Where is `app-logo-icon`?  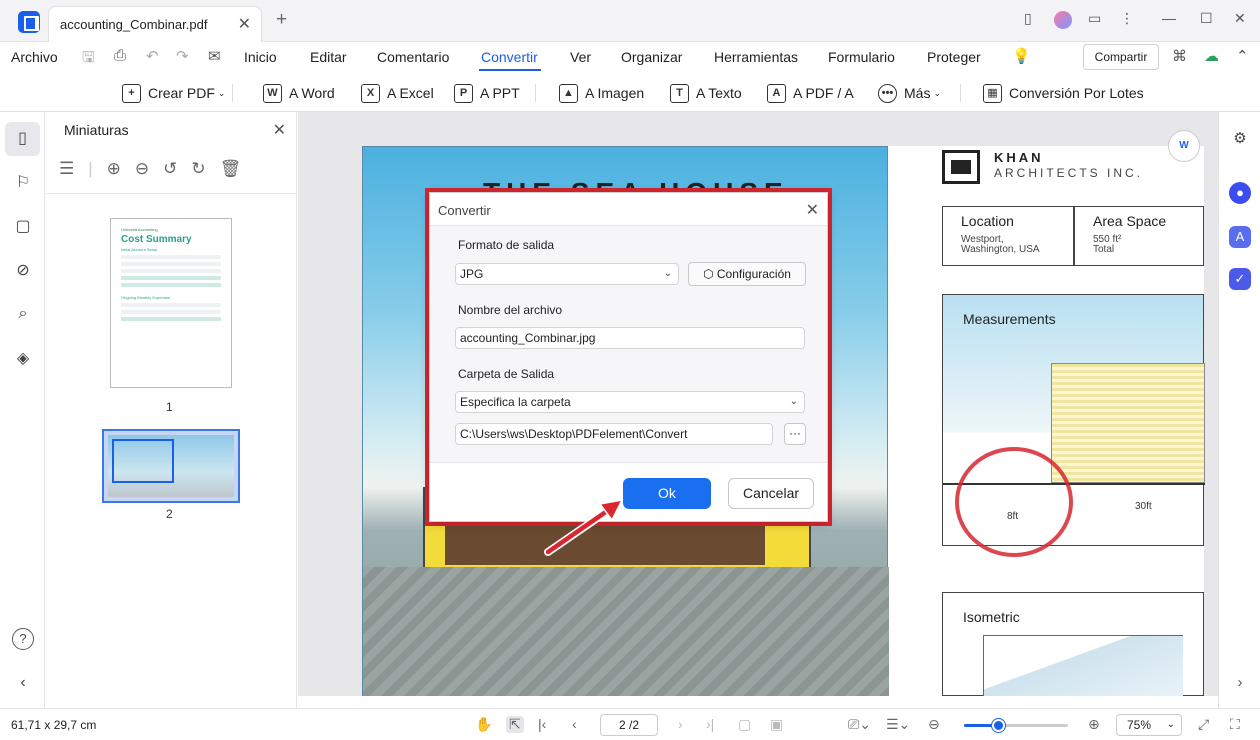
app-logo-icon is located at coordinates (29, 22).